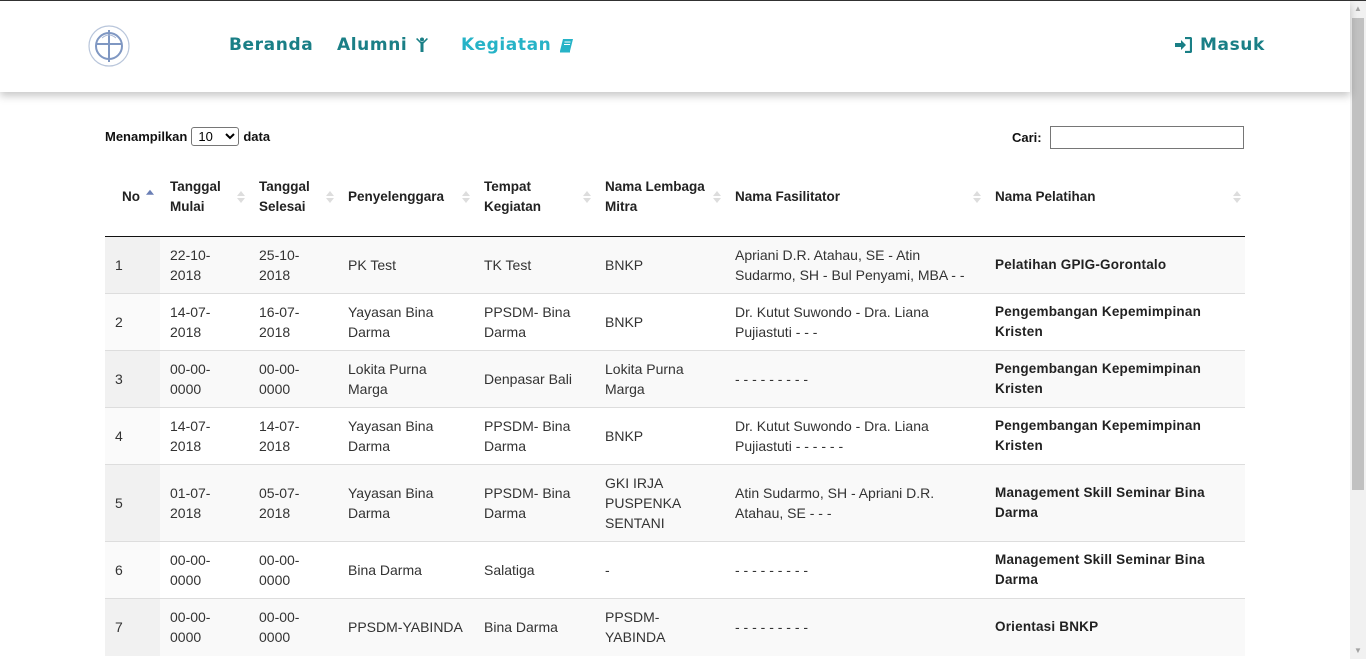 Image resolution: width=1366 pixels, height=659 pixels. What do you see at coordinates (517, 45) in the screenshot?
I see `nav-link-kegiatan: Kegiatan` at bounding box center [517, 45].